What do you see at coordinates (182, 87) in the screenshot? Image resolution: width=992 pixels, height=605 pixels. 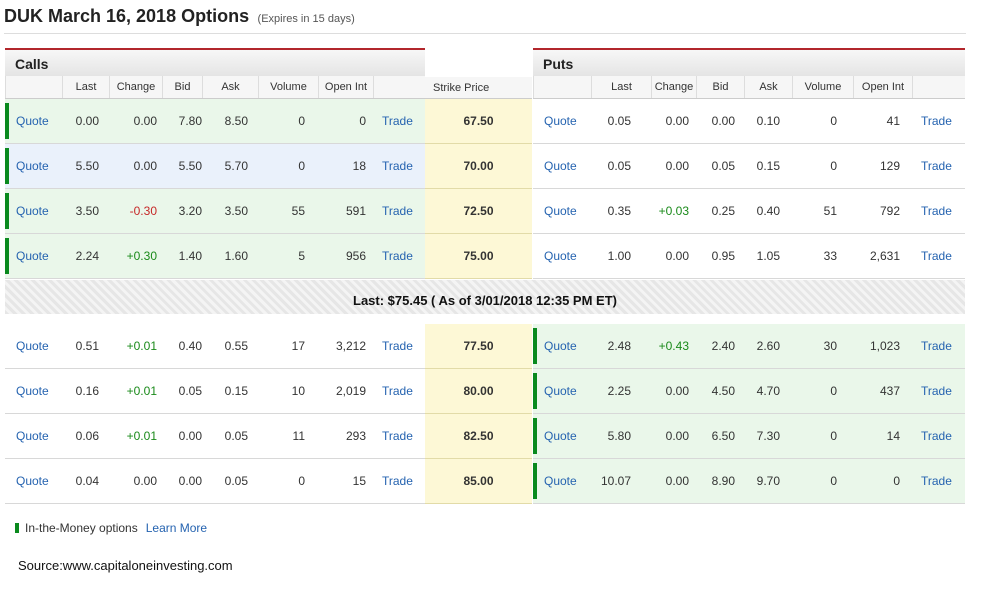 I see `column-header-bid: Bid` at bounding box center [182, 87].